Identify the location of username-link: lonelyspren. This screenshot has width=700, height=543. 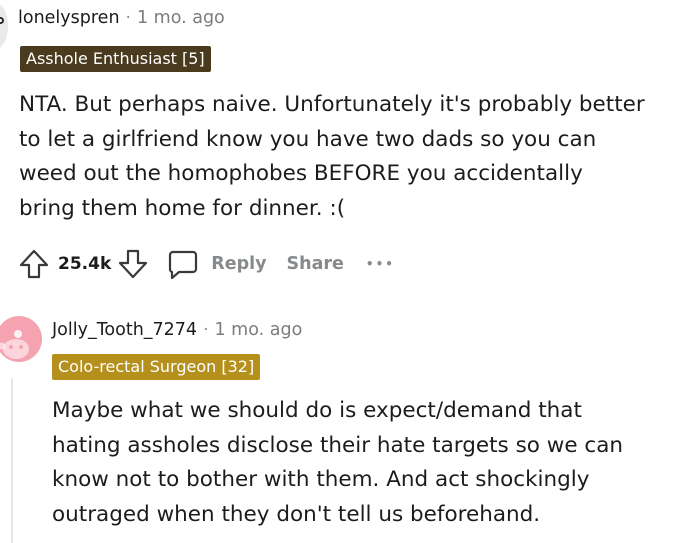
(69, 18).